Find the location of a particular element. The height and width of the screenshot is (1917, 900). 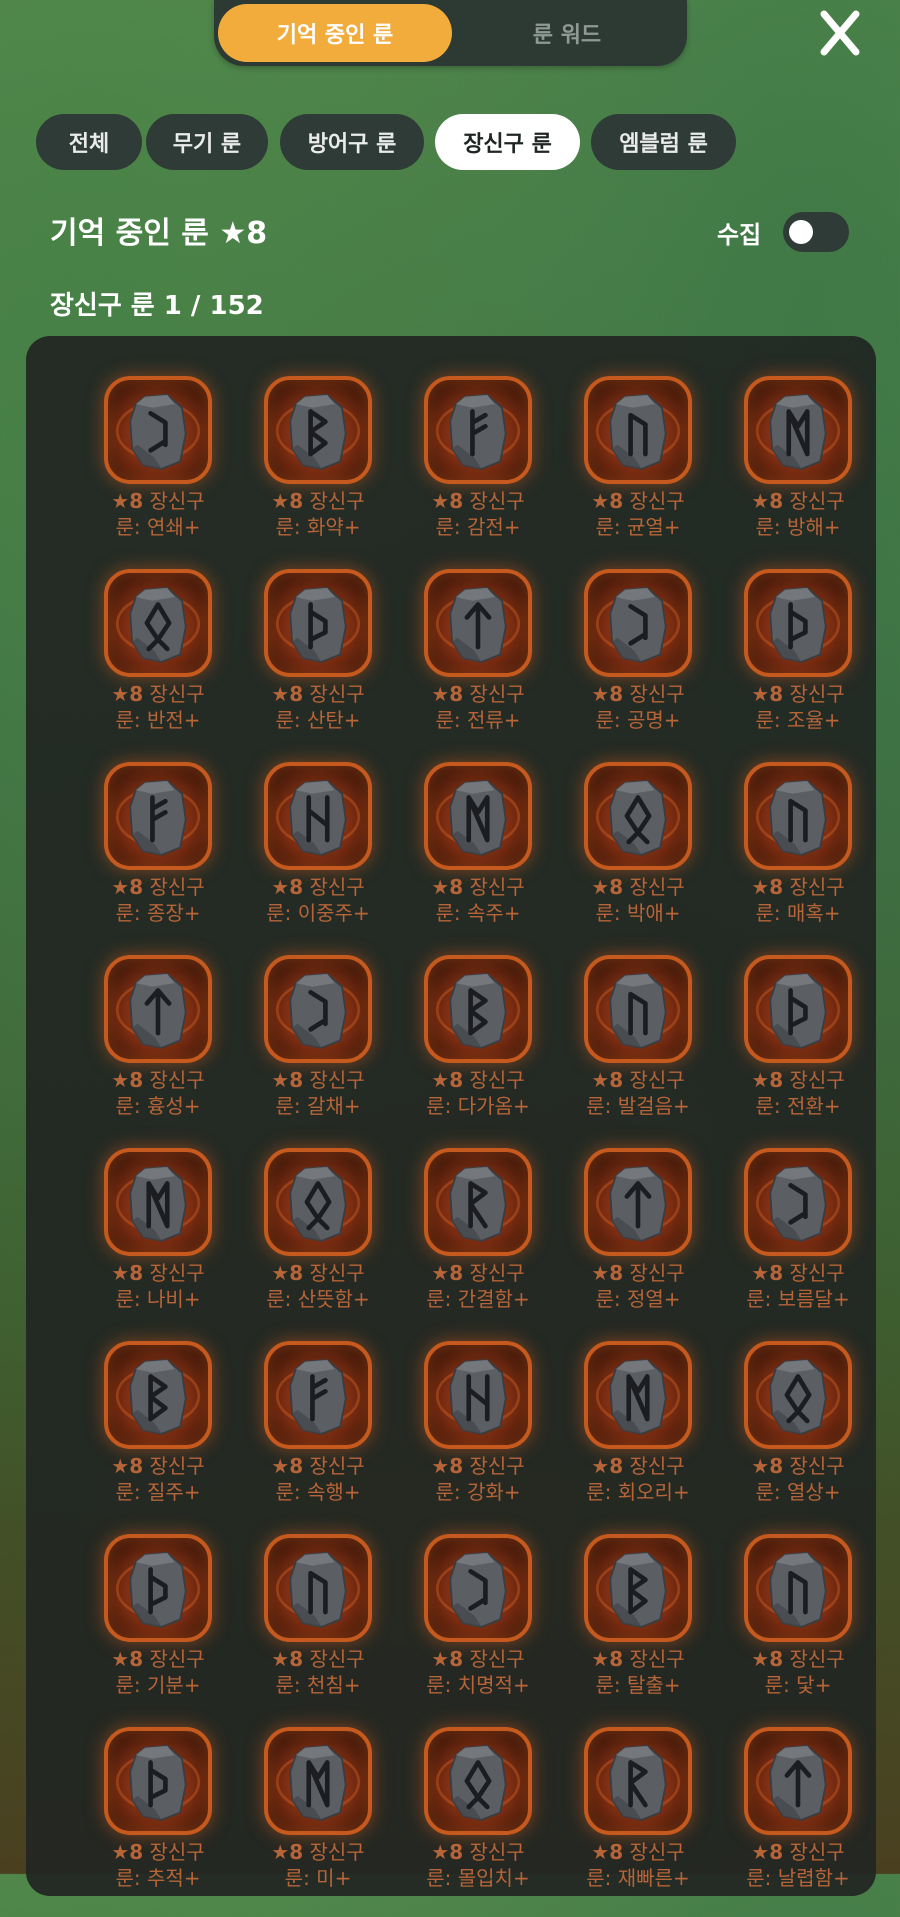

filter-accessory-runes: 장신구 룬 is located at coordinates (507, 142).